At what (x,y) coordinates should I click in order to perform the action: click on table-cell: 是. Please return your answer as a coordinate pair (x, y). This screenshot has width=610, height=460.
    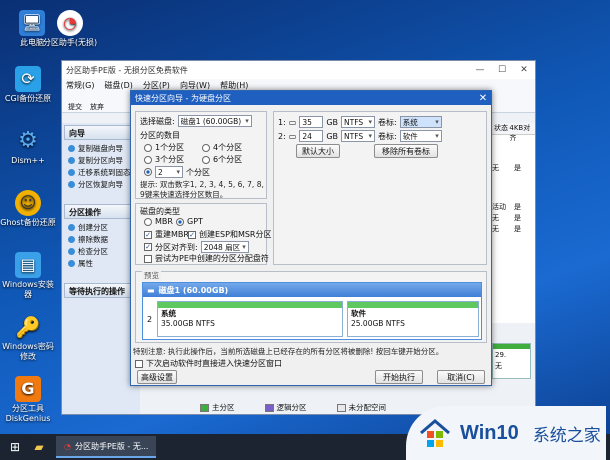
    Looking at the image, I should click on (517, 168).